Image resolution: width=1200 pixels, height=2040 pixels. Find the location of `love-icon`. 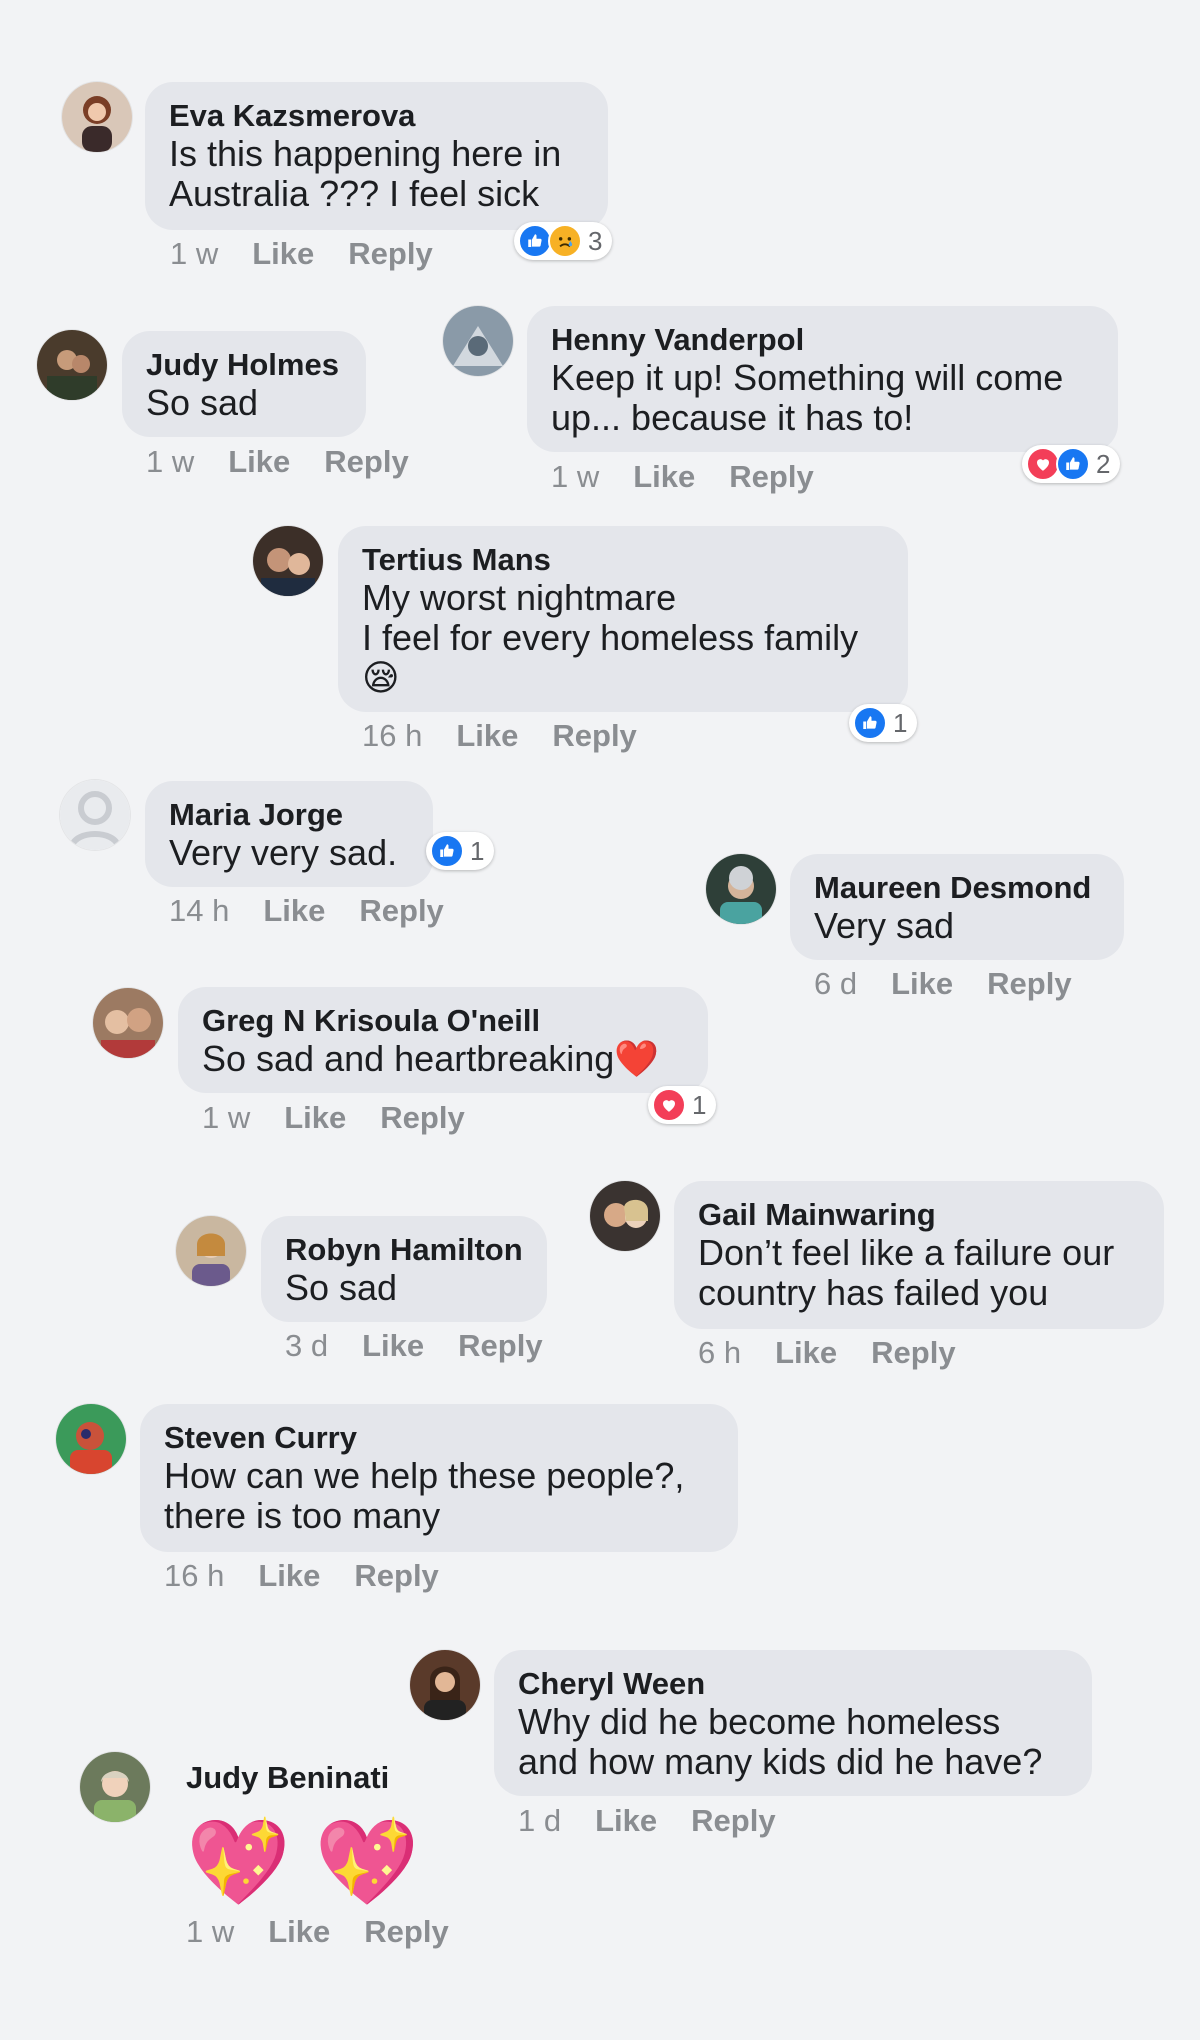

love-icon is located at coordinates (669, 1105).